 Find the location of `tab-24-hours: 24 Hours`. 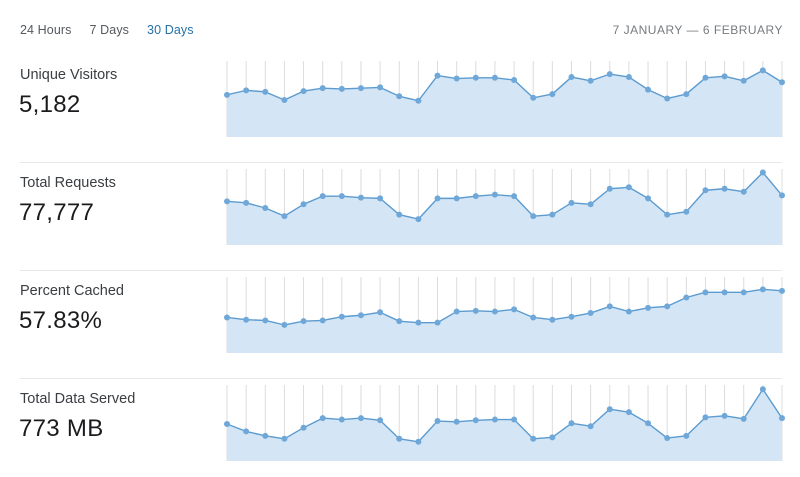

tab-24-hours: 24 Hours is located at coordinates (46, 30).